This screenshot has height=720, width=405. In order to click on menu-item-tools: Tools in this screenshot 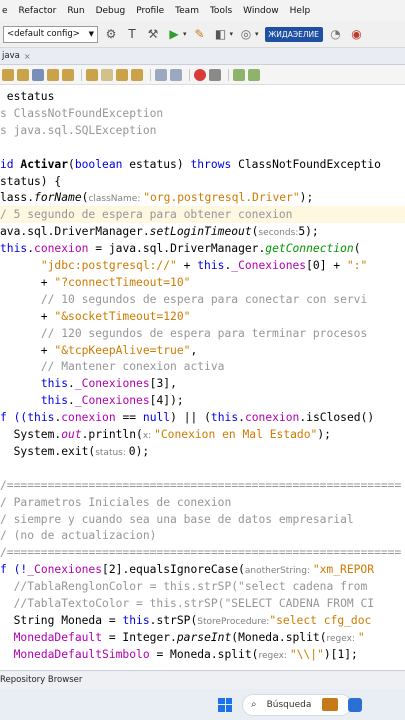, I will do `click(221, 11)`.